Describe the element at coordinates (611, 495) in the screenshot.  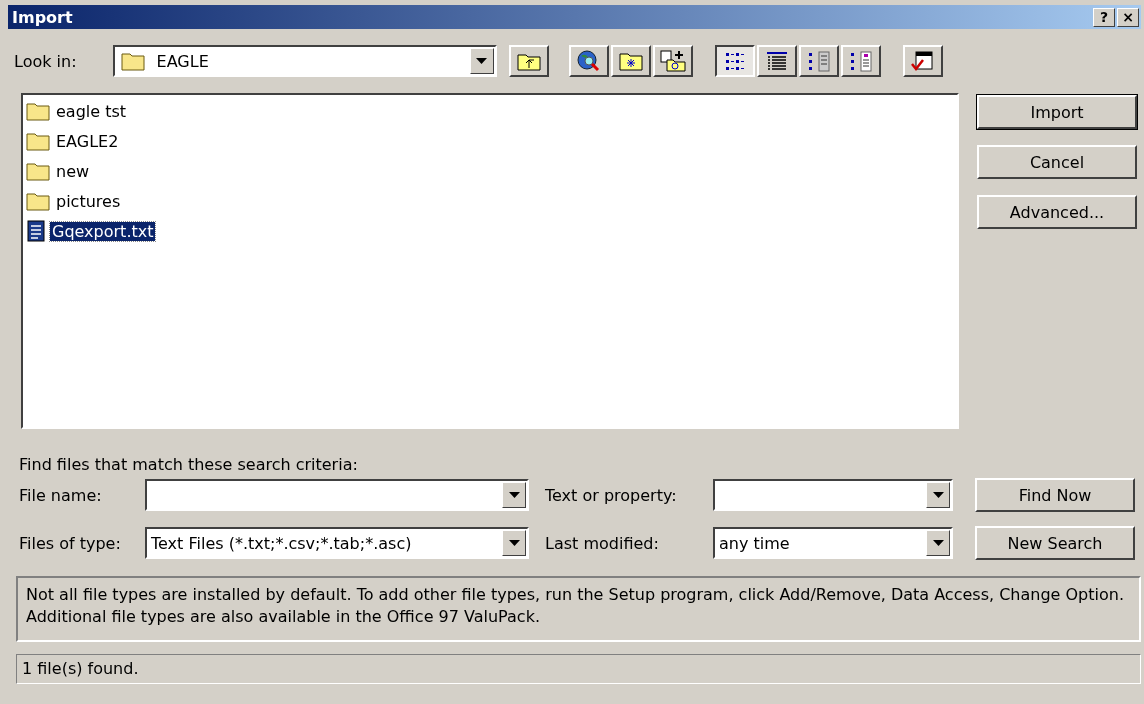
I see `text-property-label: Text or property:` at that location.